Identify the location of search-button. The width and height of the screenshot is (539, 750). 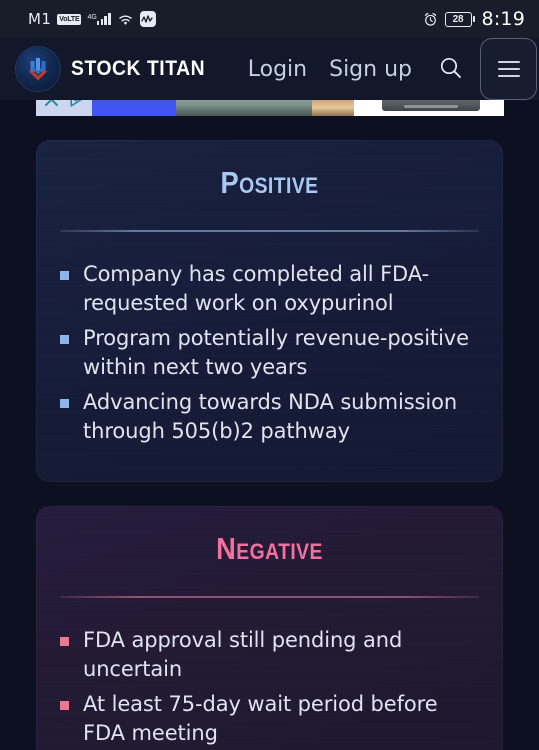
(451, 69).